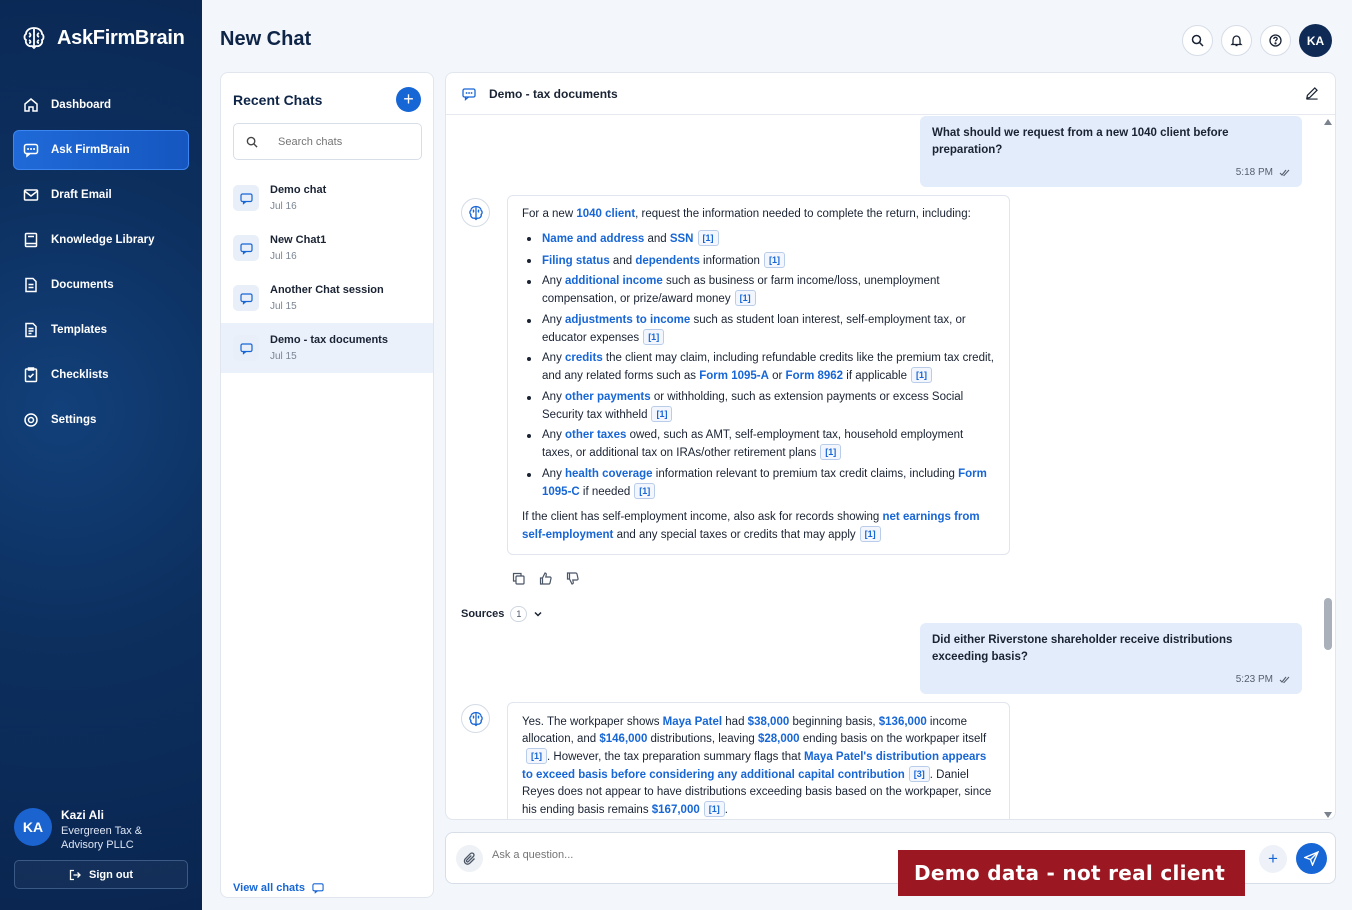  I want to click on send-button, so click(1311, 858).